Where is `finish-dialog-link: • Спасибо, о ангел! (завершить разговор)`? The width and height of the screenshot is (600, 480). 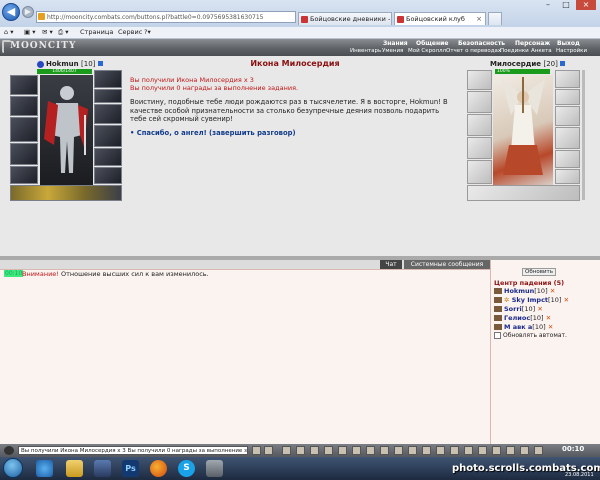 finish-dialog-link: • Спасибо, о ангел! (завершить разговор) is located at coordinates (213, 133).